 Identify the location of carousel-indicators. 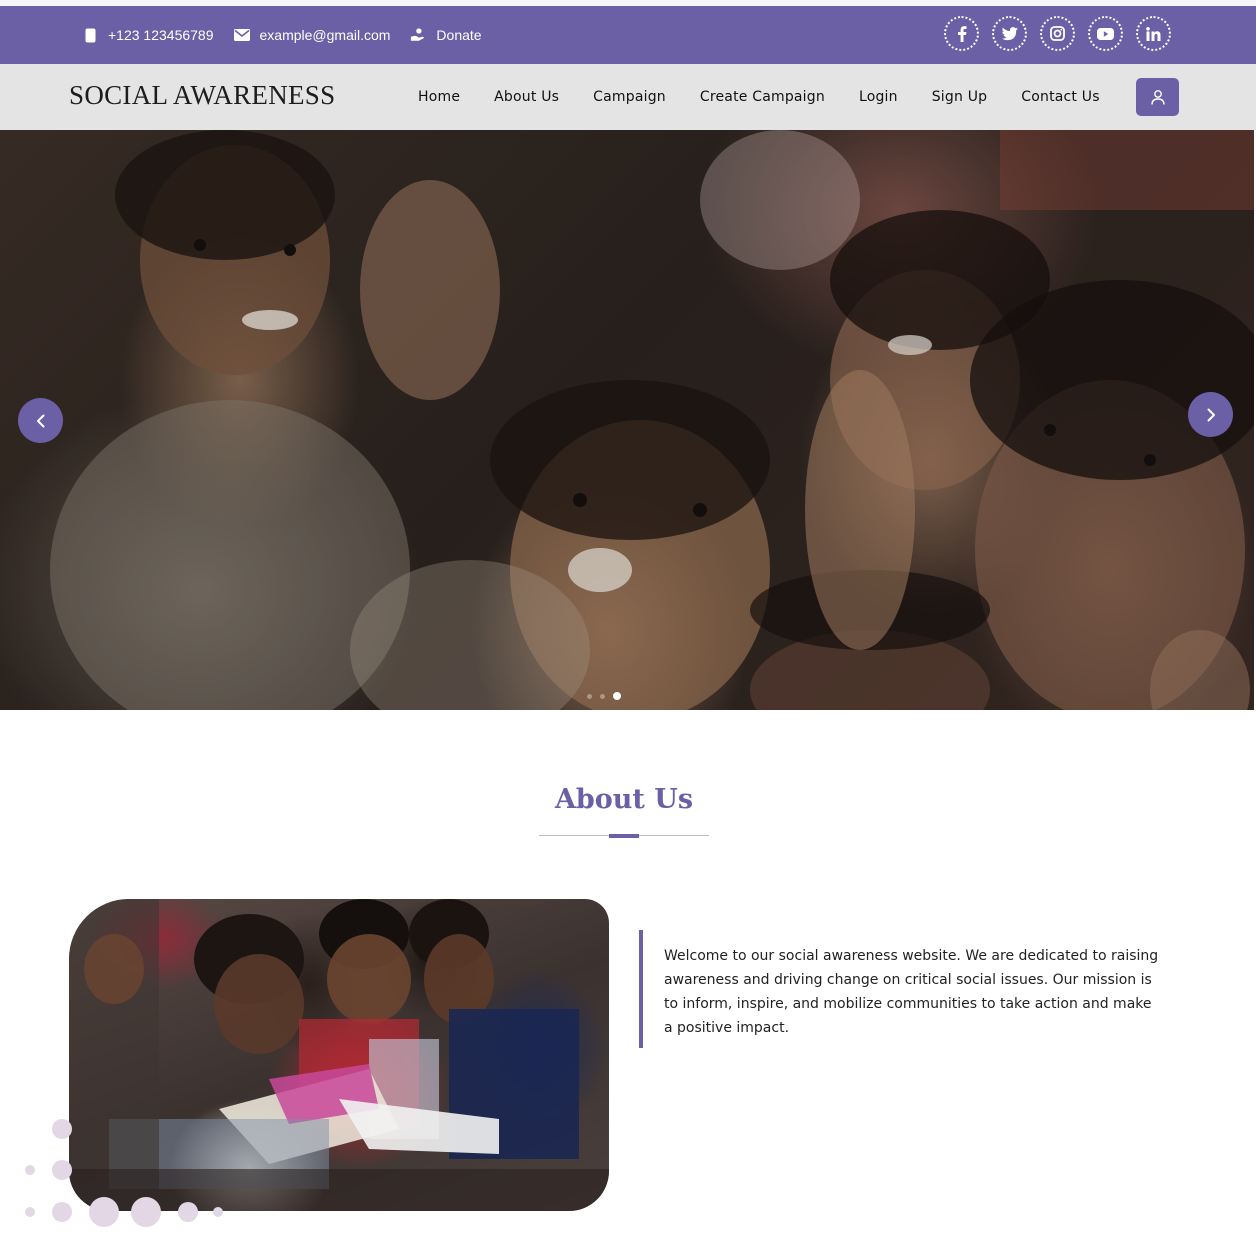
(604, 696).